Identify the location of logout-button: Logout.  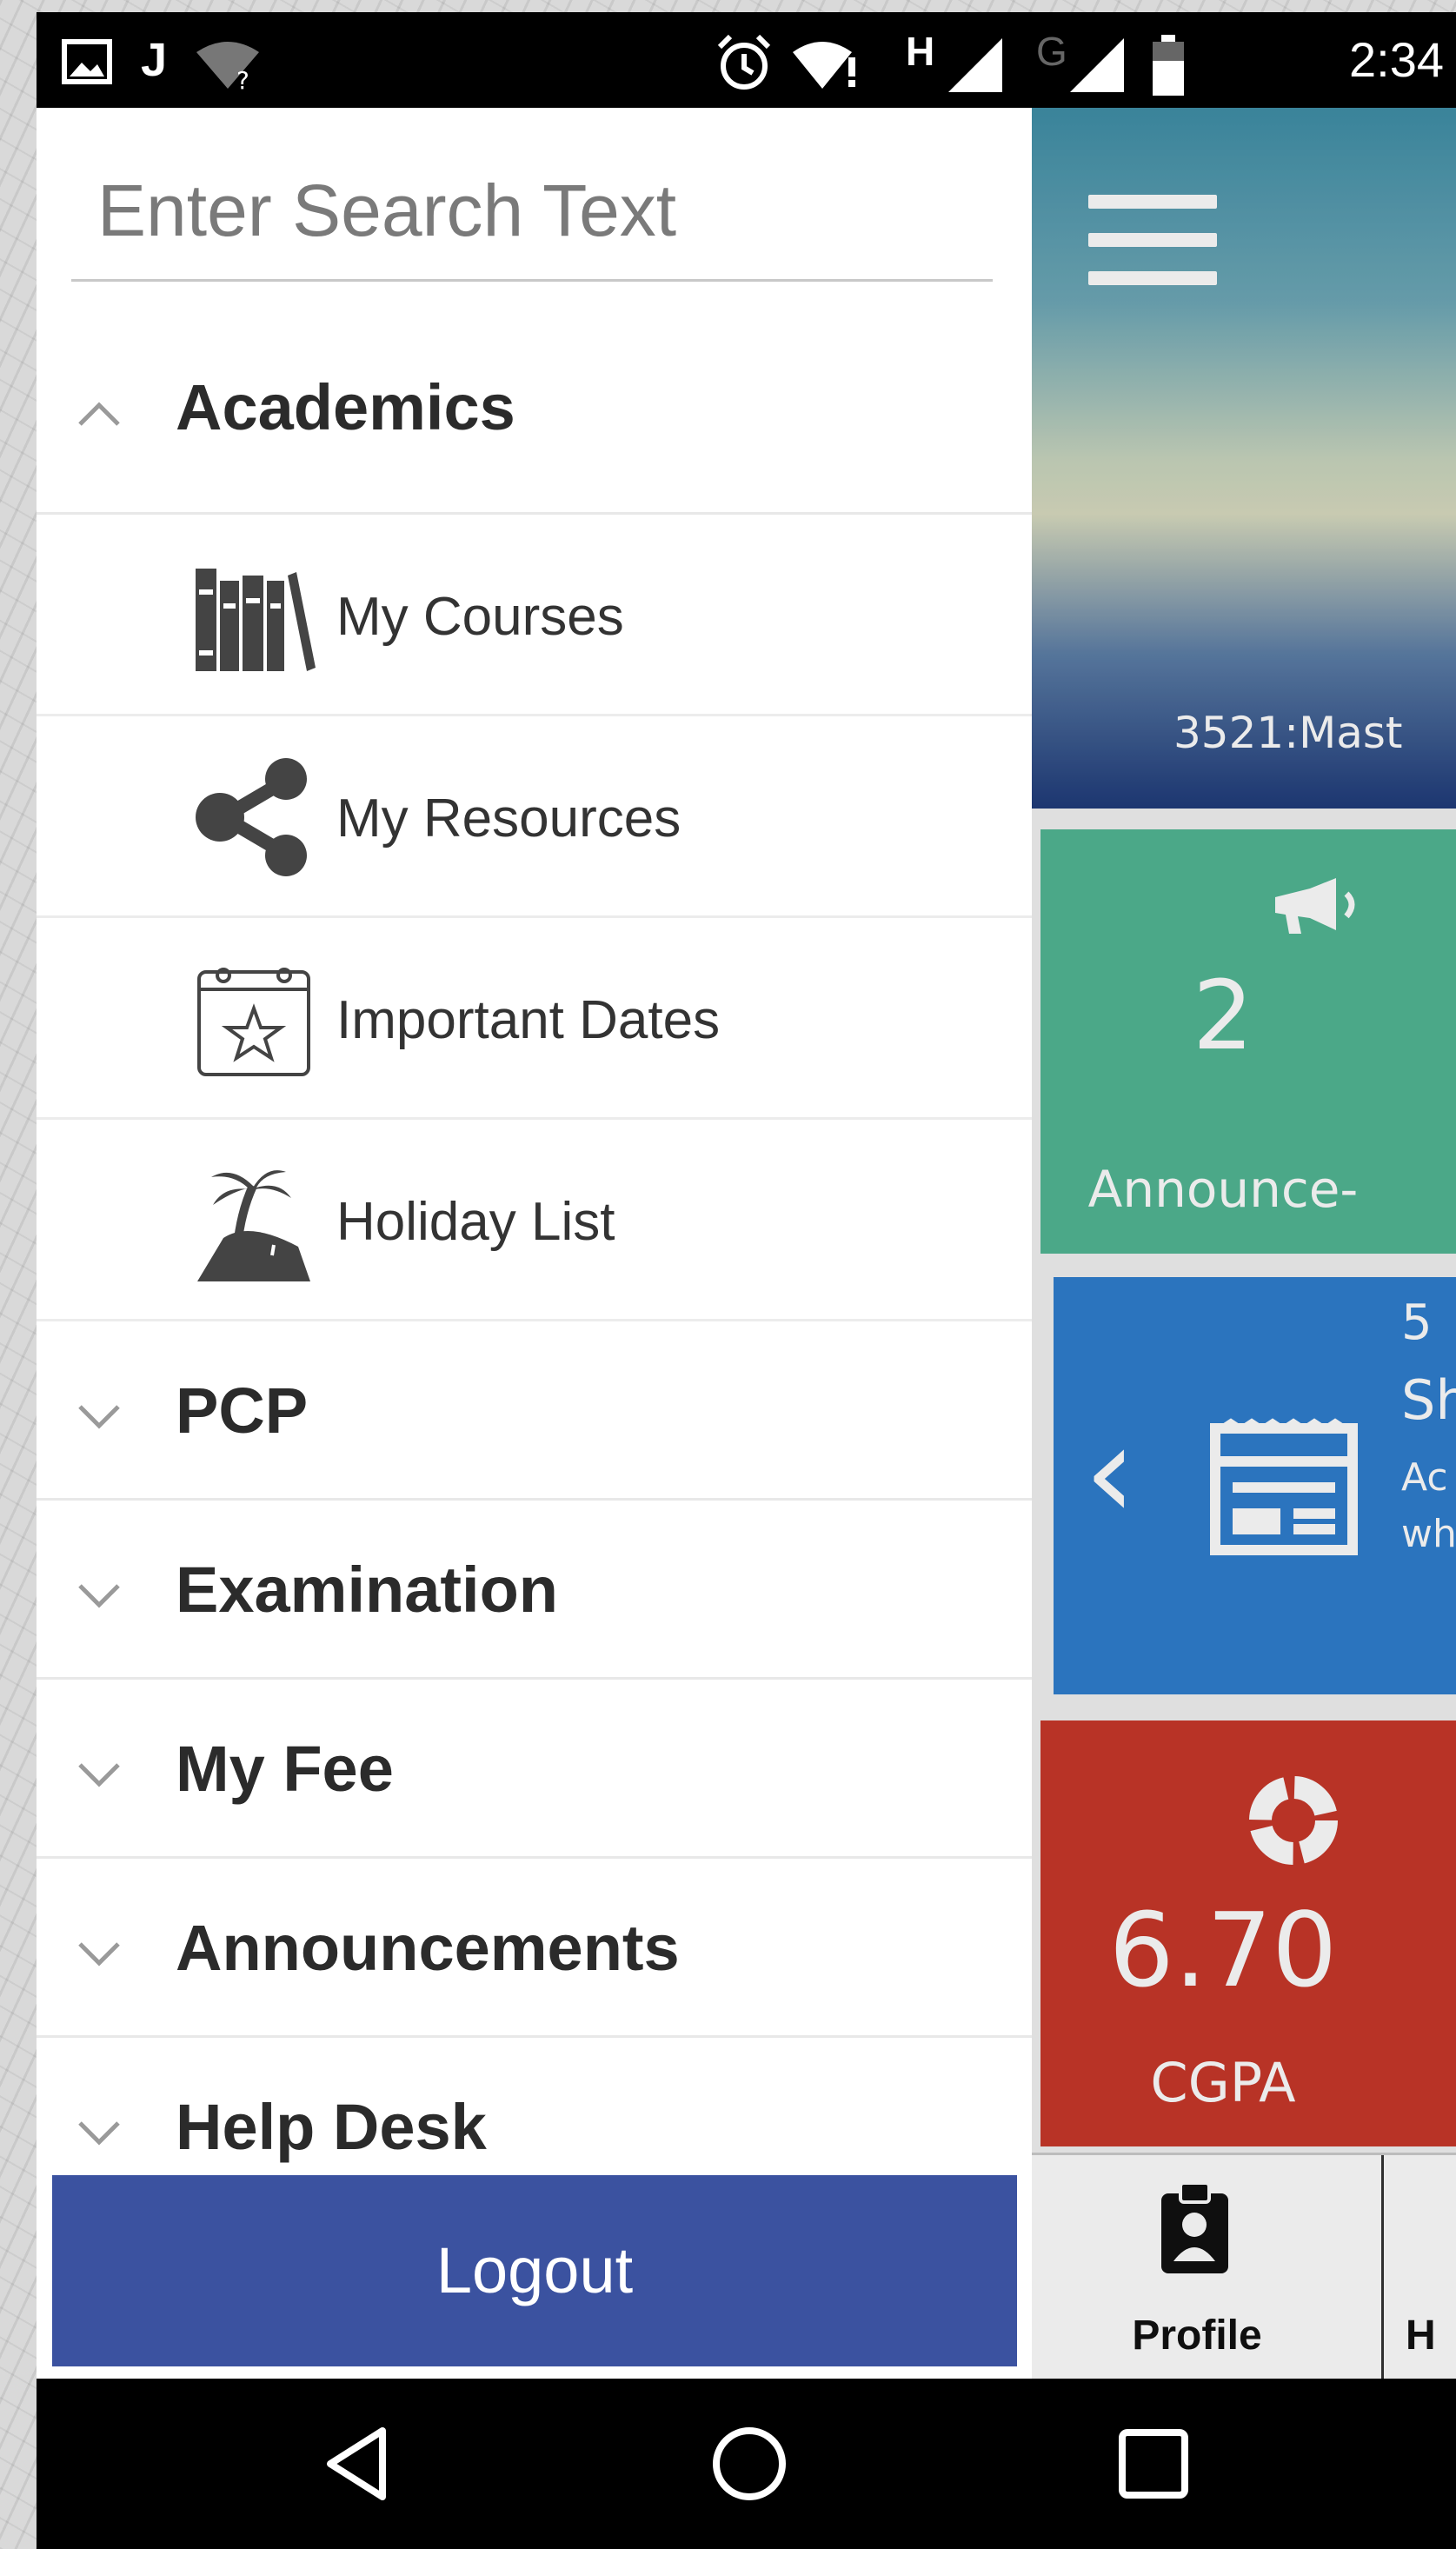
(534, 2270).